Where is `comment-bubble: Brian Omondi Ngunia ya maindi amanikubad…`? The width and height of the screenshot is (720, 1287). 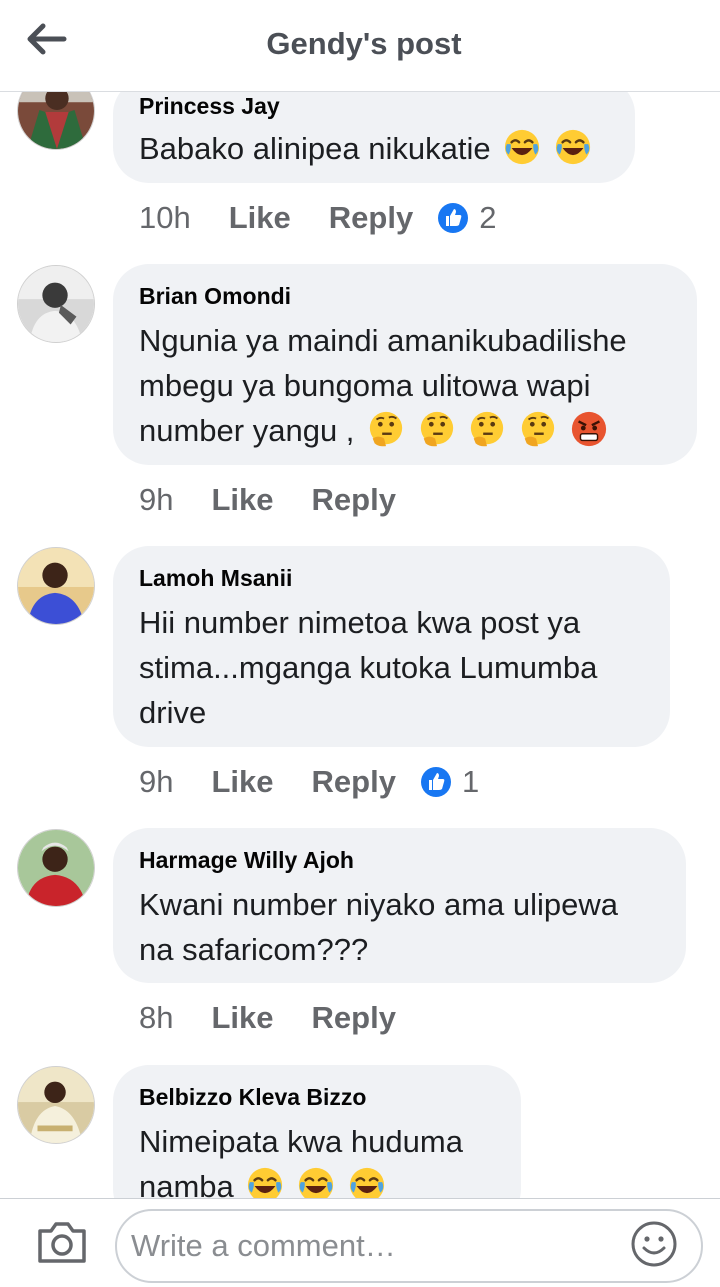
comment-bubble: Brian Omondi Ngunia ya maindi amanikubad… is located at coordinates (405, 364).